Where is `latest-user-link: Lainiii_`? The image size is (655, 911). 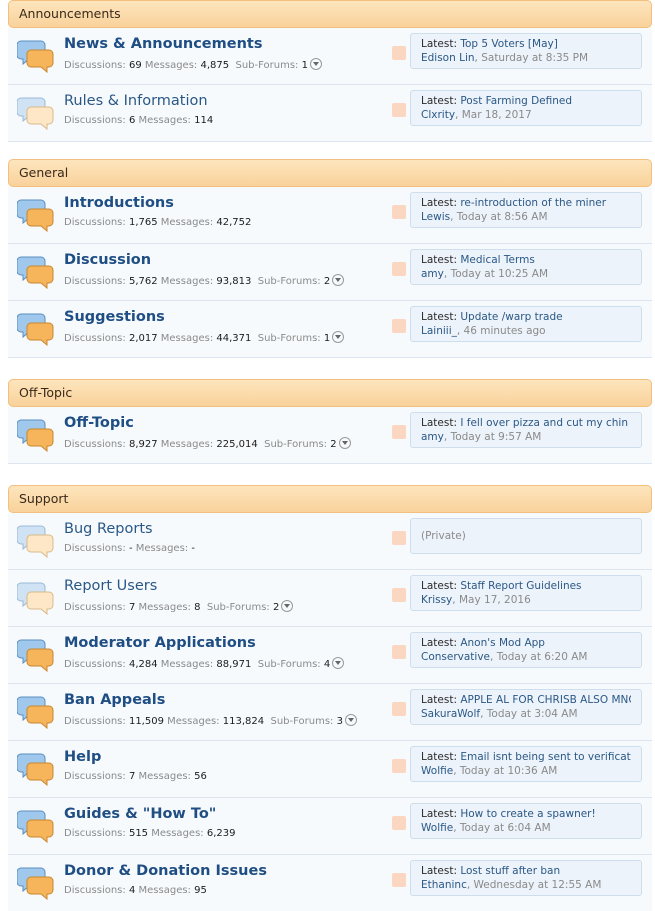
latest-user-link: Lainiii_ is located at coordinates (439, 331).